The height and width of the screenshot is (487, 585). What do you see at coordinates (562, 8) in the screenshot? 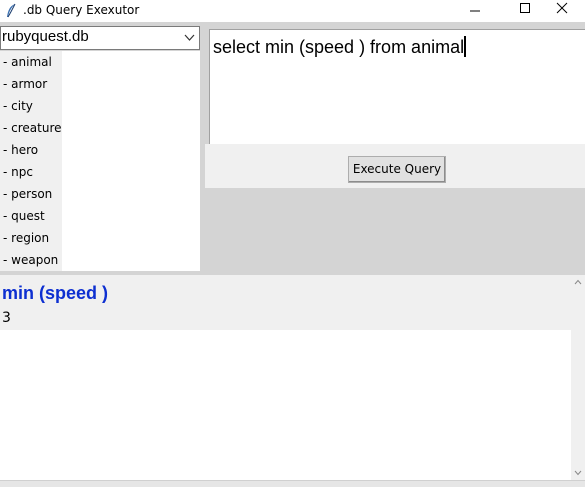
I see `close-icon` at bounding box center [562, 8].